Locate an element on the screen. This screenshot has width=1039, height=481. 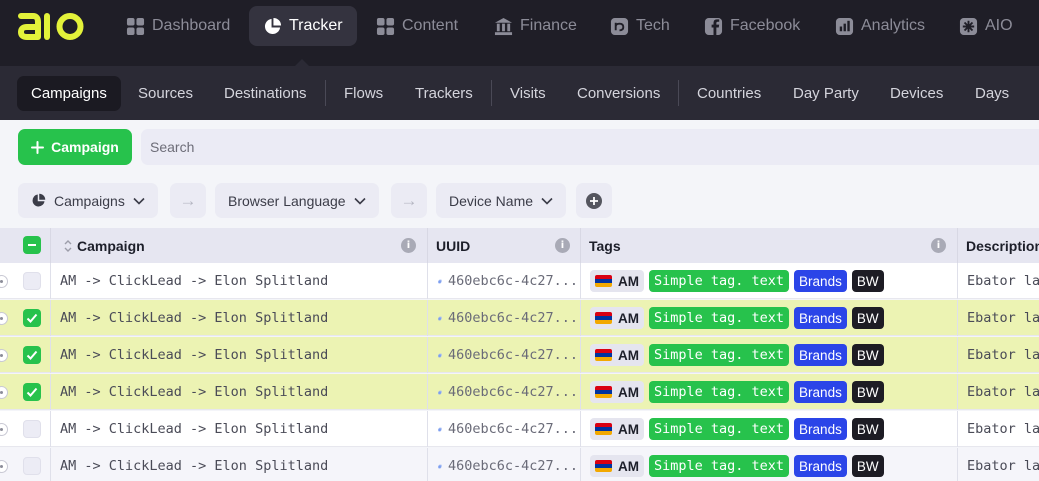
tab-day-party: Day Party is located at coordinates (826, 93).